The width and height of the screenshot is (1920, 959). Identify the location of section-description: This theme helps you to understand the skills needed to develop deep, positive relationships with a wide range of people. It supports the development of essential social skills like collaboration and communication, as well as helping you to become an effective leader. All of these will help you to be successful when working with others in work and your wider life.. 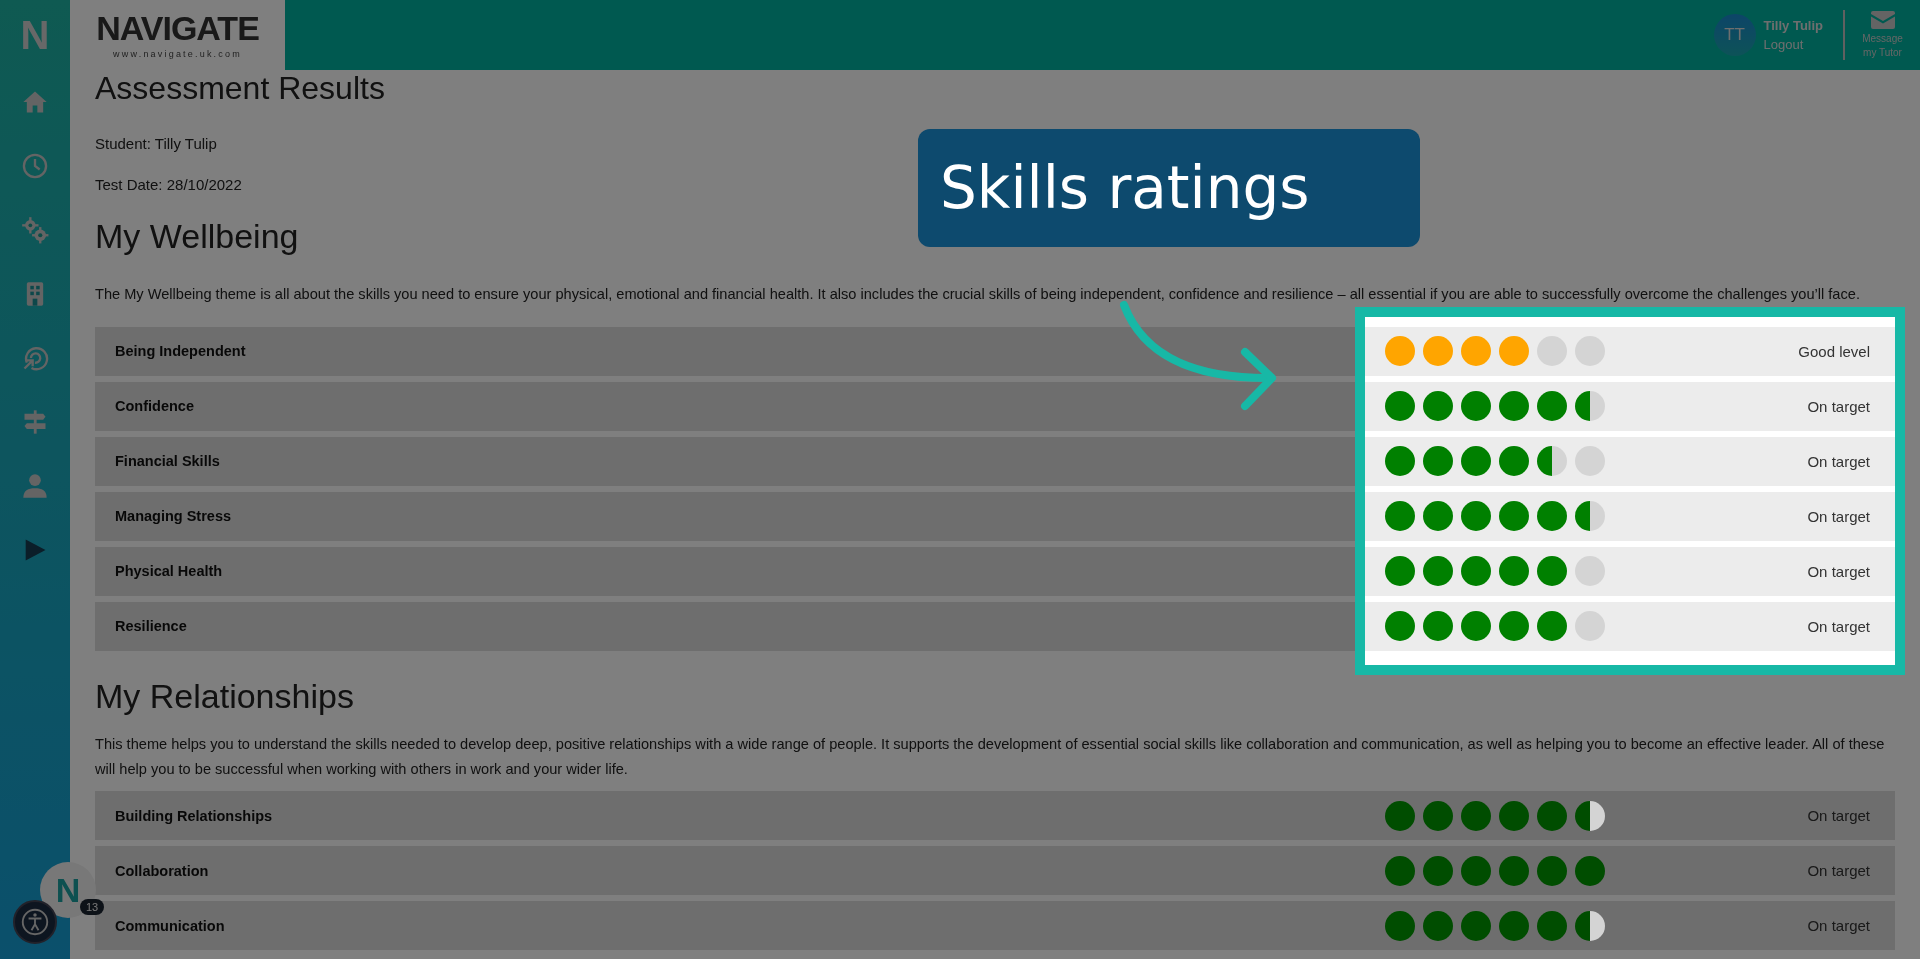
(990, 756).